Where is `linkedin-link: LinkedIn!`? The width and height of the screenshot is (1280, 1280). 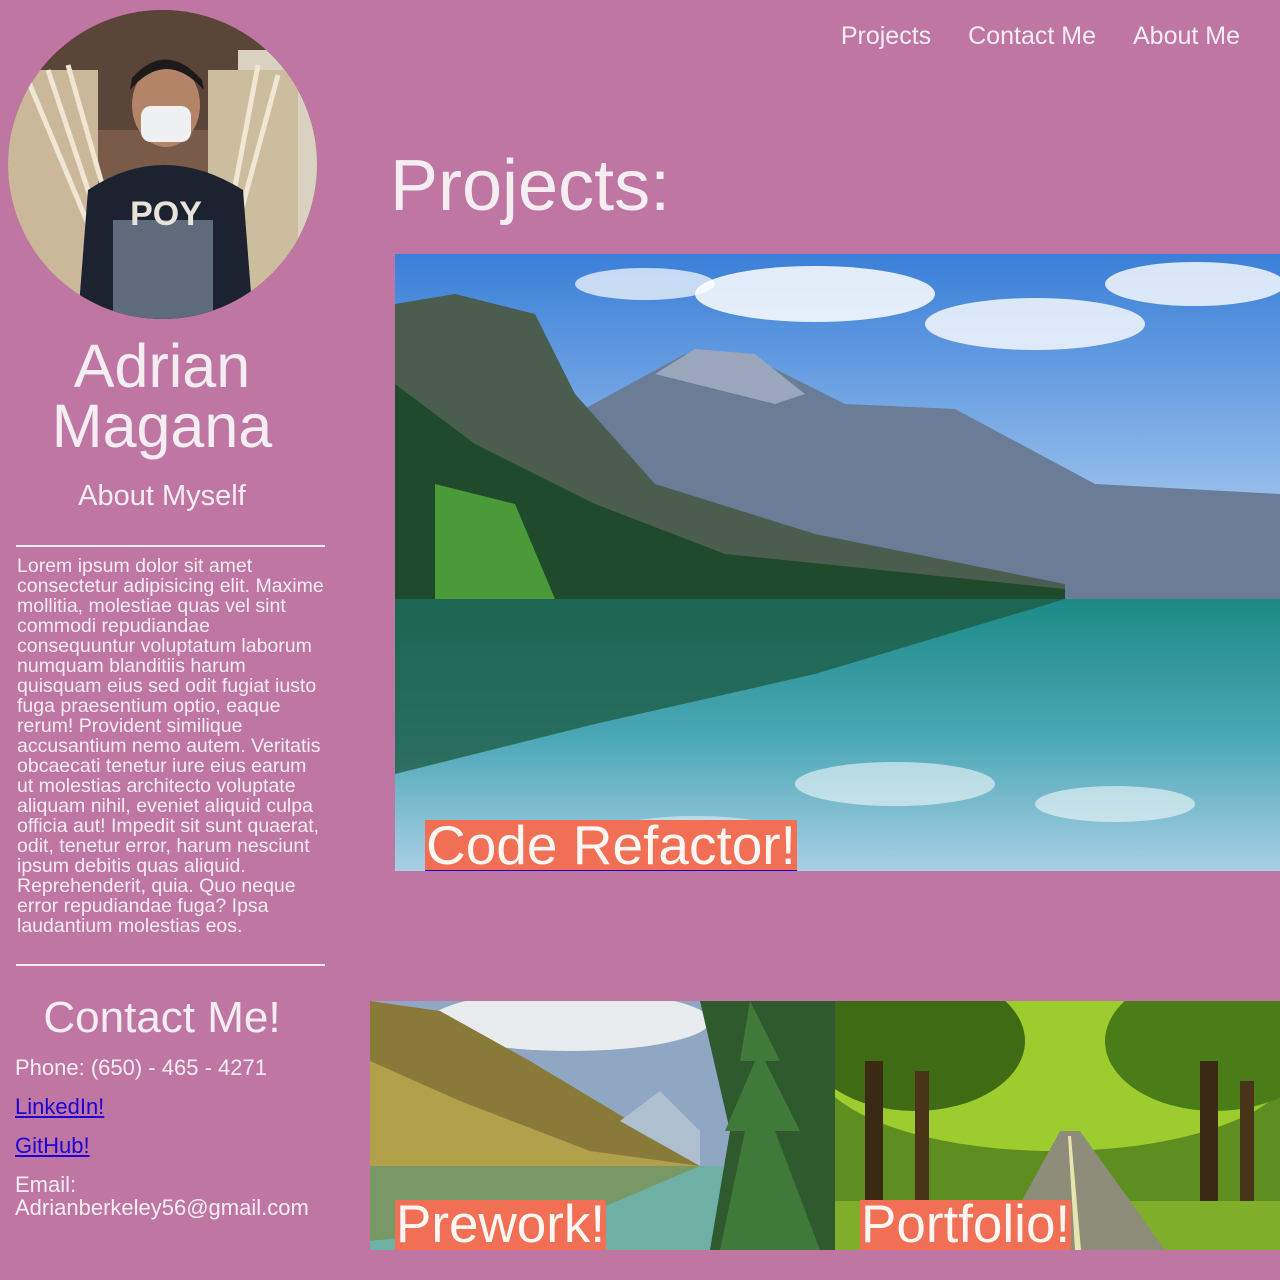
linkedin-link: LinkedIn! is located at coordinates (59, 1106).